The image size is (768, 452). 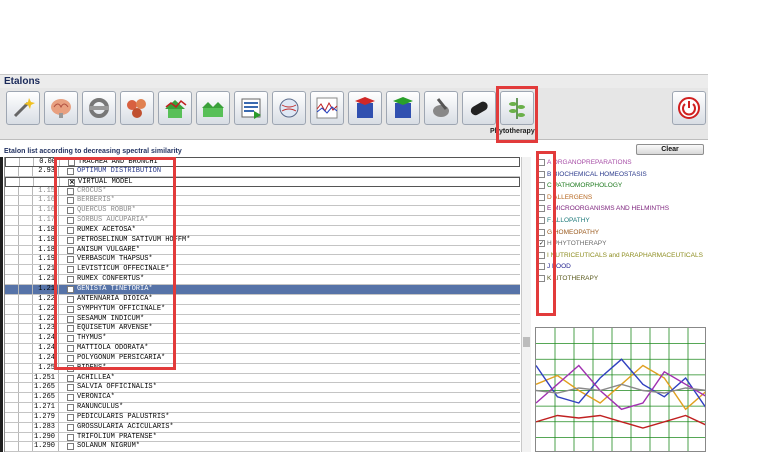 I want to click on brain-icon, so click(x=61, y=108).